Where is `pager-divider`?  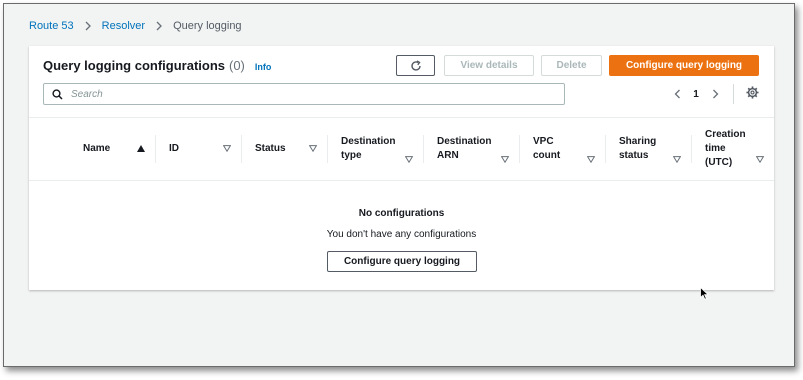 pager-divider is located at coordinates (733, 94).